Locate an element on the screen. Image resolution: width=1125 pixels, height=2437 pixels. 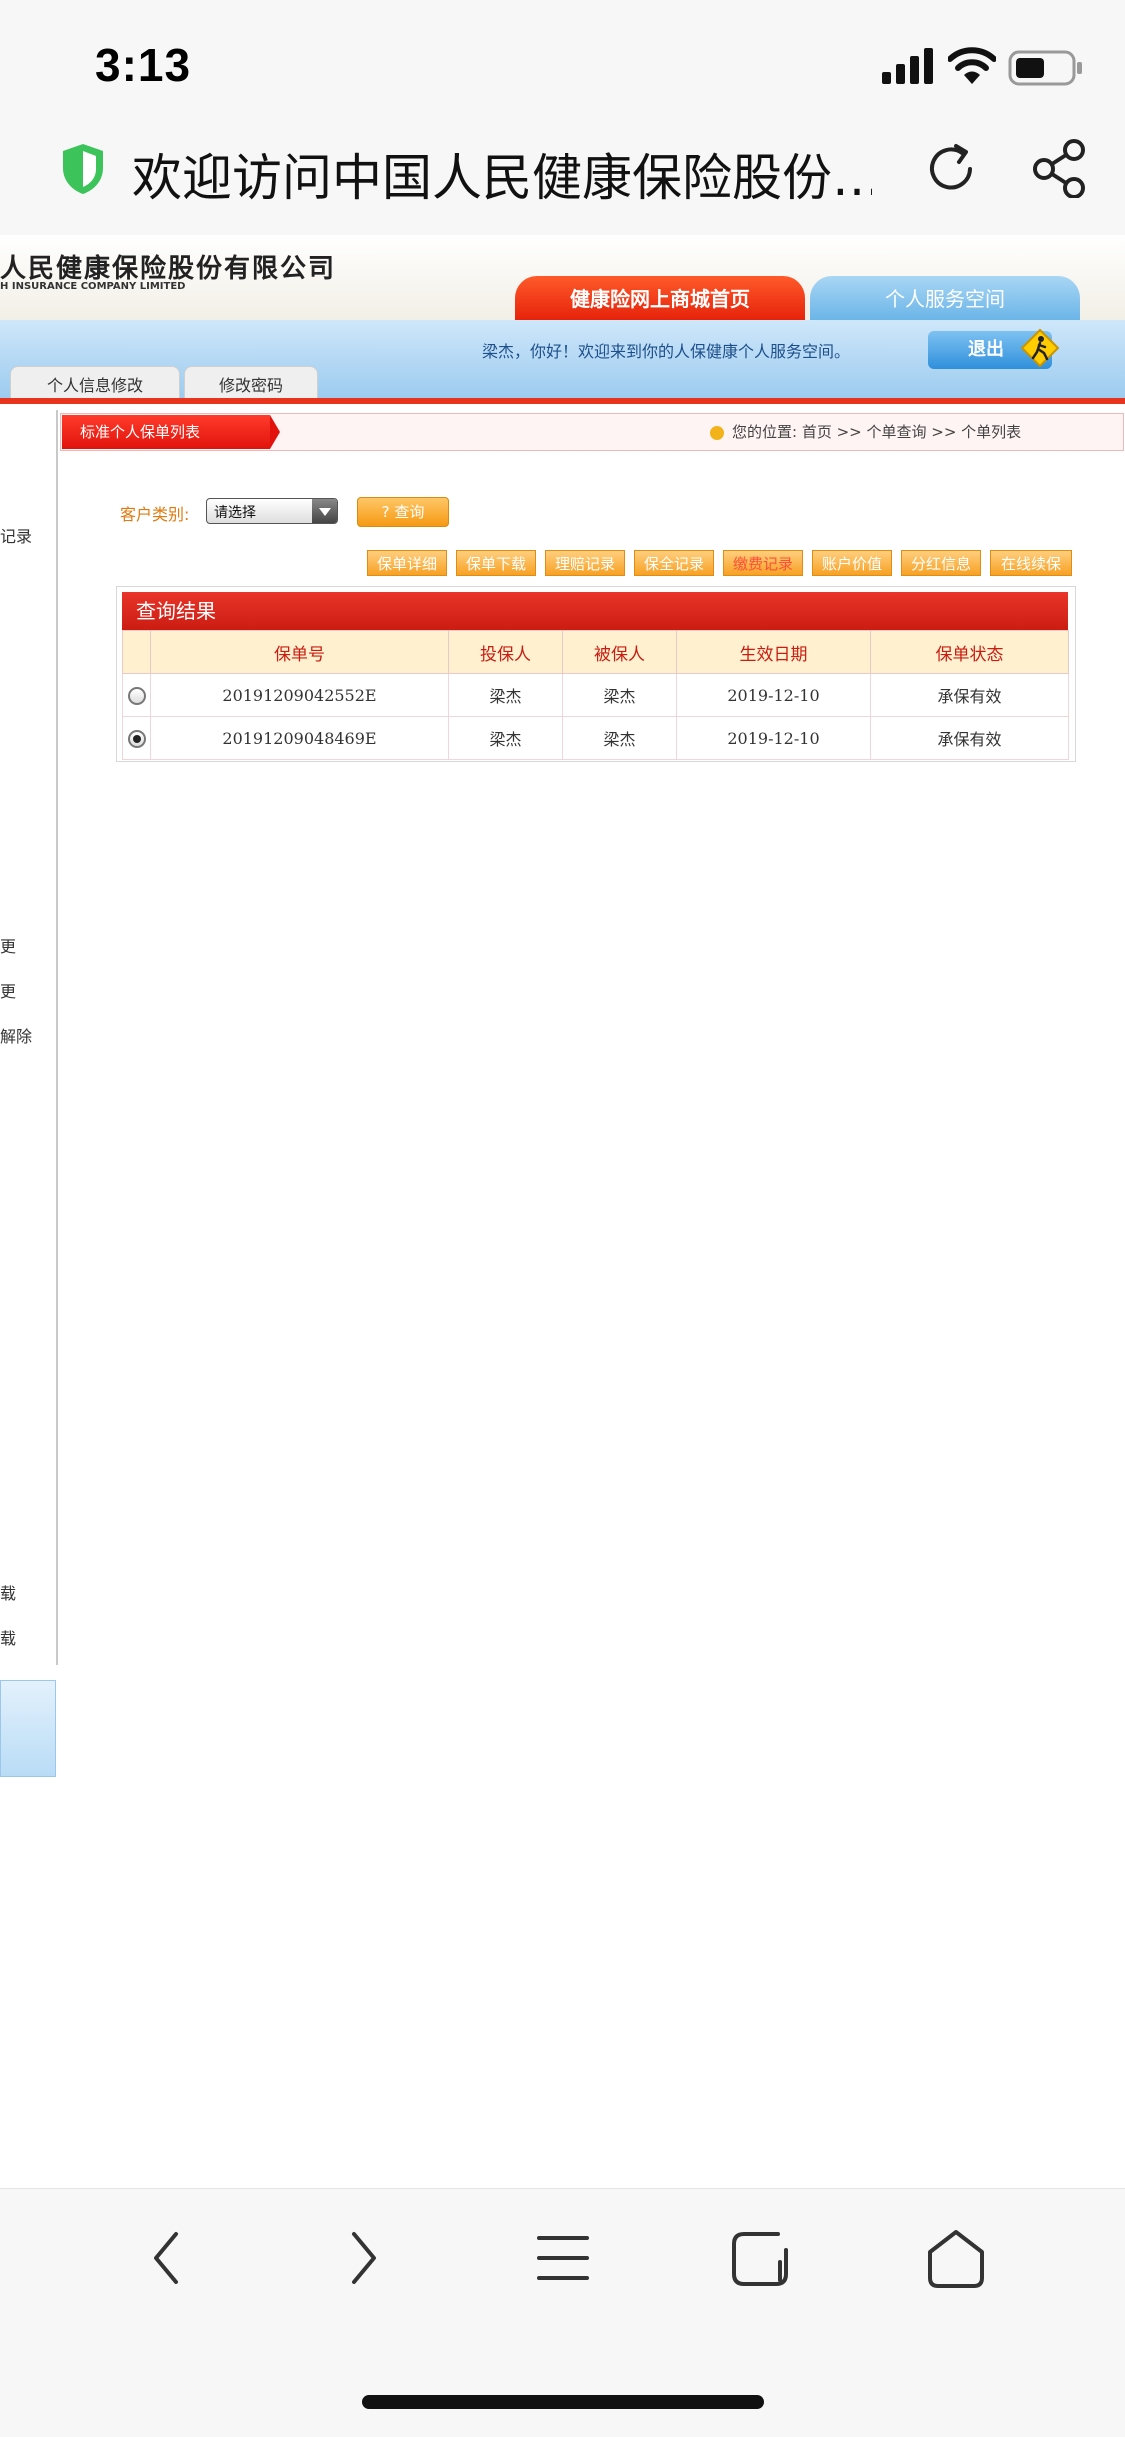
payment-record-button: 缴费记录 is located at coordinates (763, 563).